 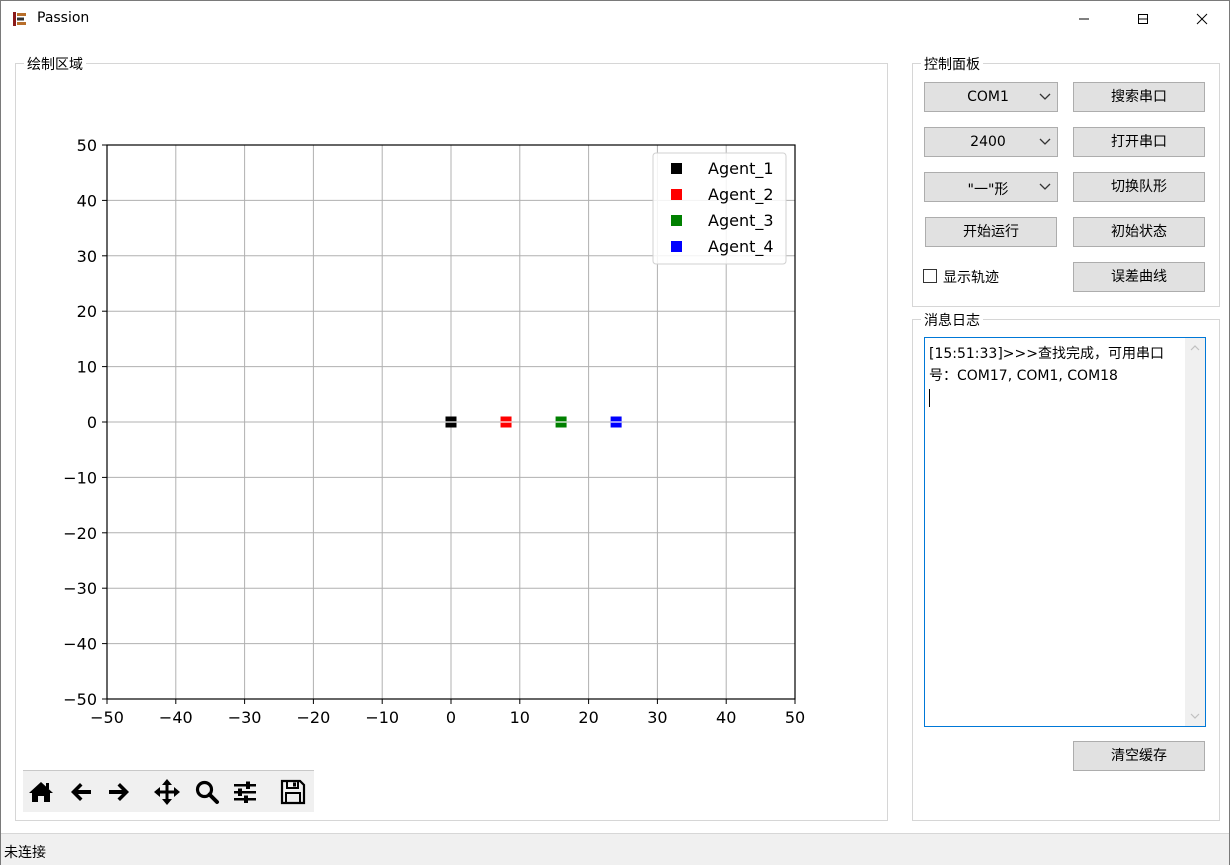 I want to click on minimize-icon, so click(x=1084, y=19).